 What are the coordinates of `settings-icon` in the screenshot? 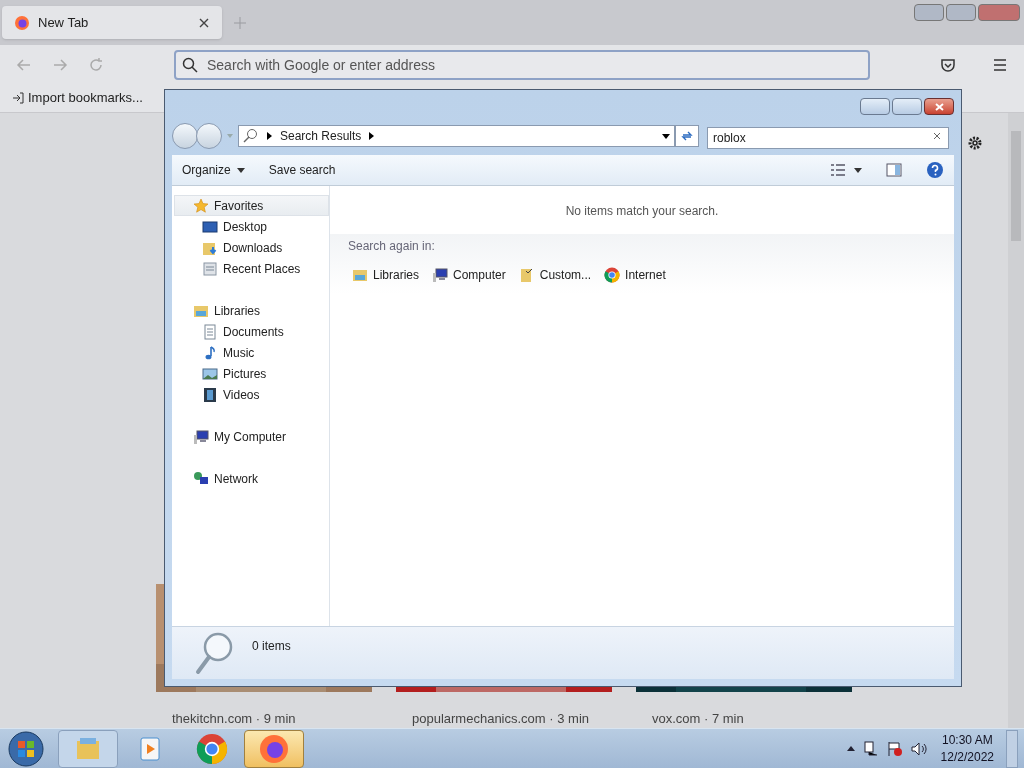 It's located at (975, 142).